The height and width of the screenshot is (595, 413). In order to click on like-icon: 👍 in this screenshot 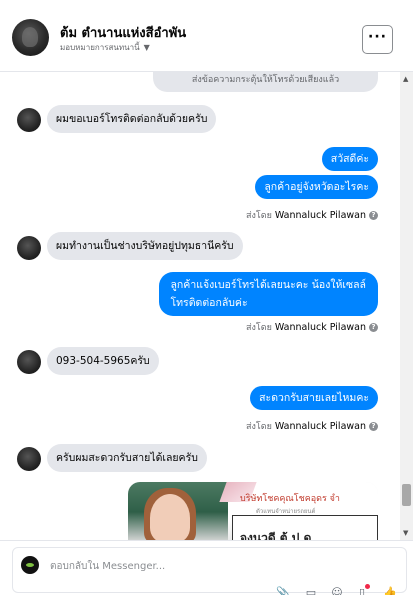, I will do `click(390, 590)`.